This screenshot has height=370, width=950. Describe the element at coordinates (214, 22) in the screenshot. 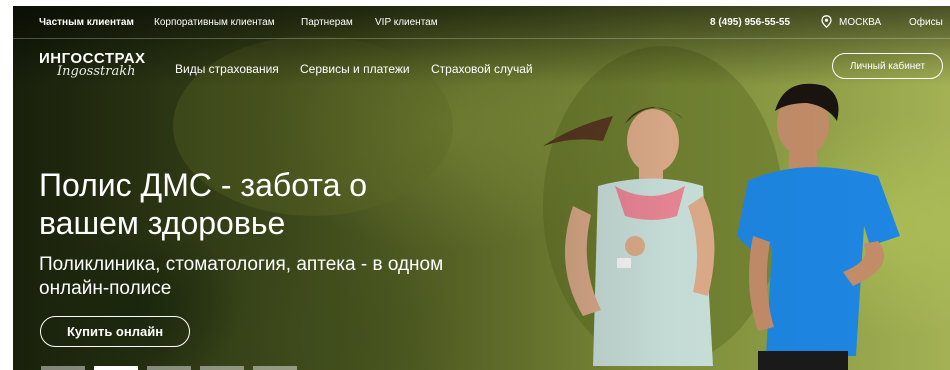

I see `topbar-link-corporate: Корпоративным клиентам` at that location.